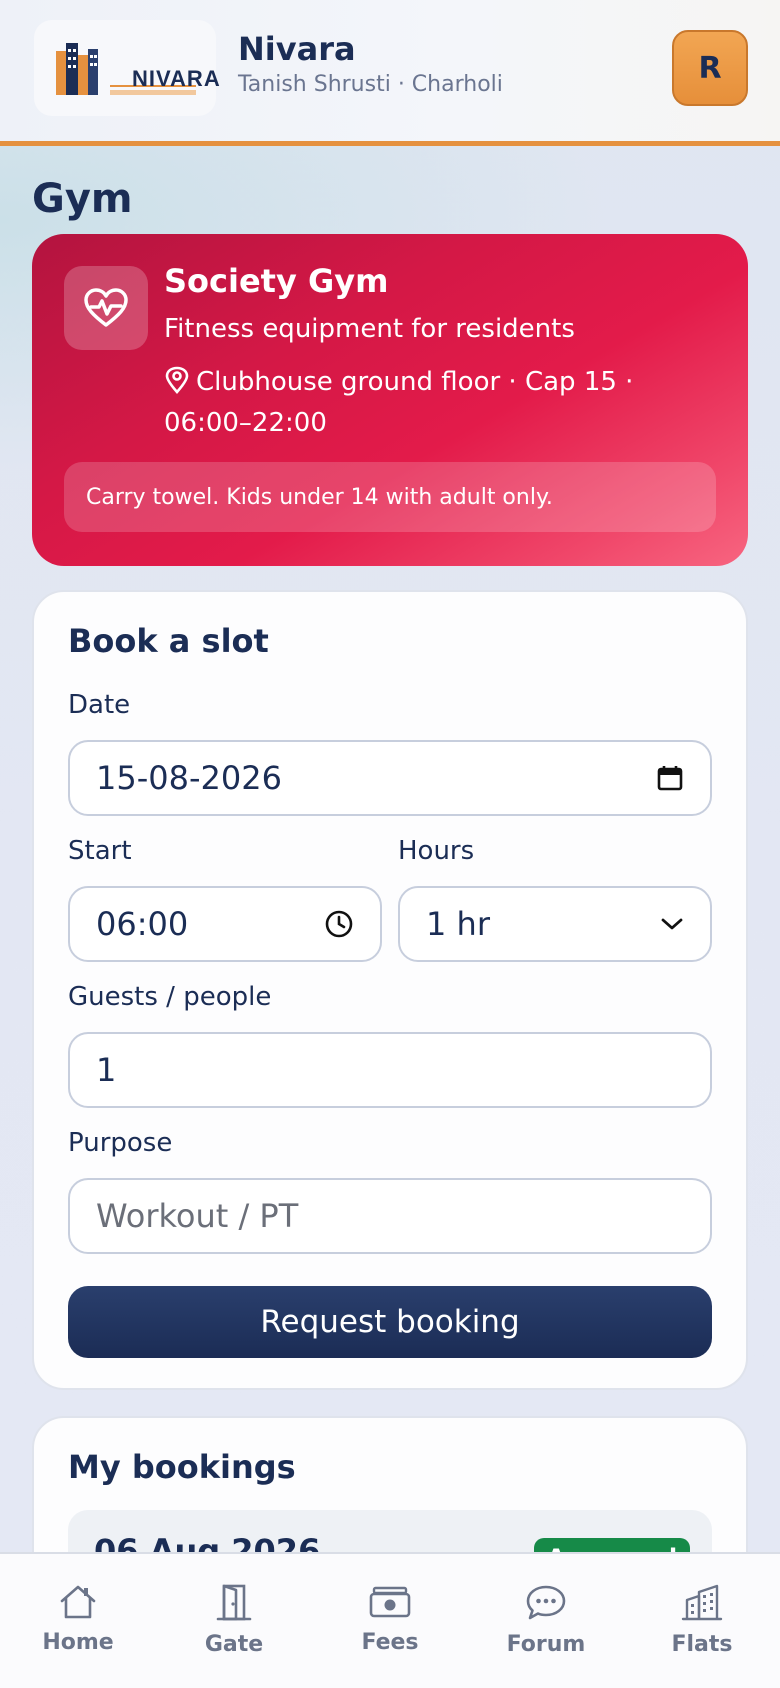 The height and width of the screenshot is (1688, 780). I want to click on society-subtitle: Tanish Shrusti · Charholi, so click(370, 84).